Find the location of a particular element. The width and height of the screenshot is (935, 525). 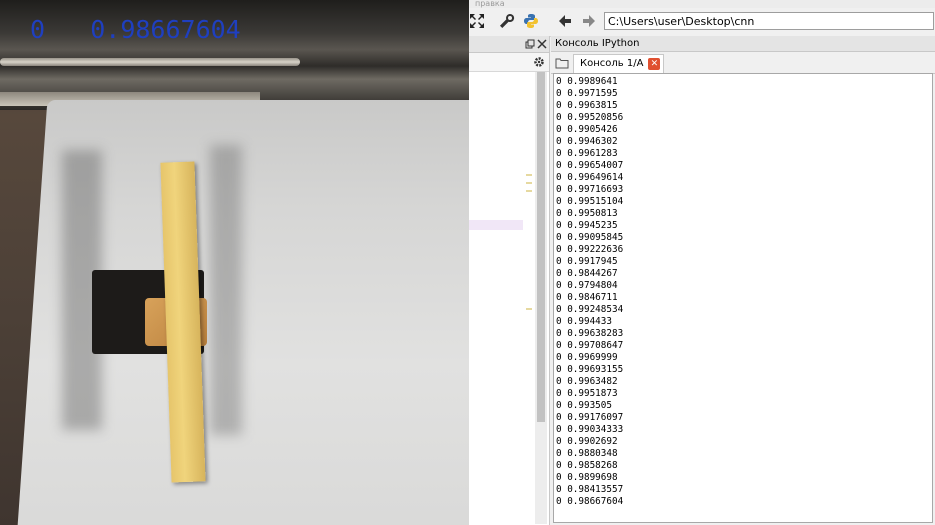

console-line: 0 0.99708647 is located at coordinates (590, 345).